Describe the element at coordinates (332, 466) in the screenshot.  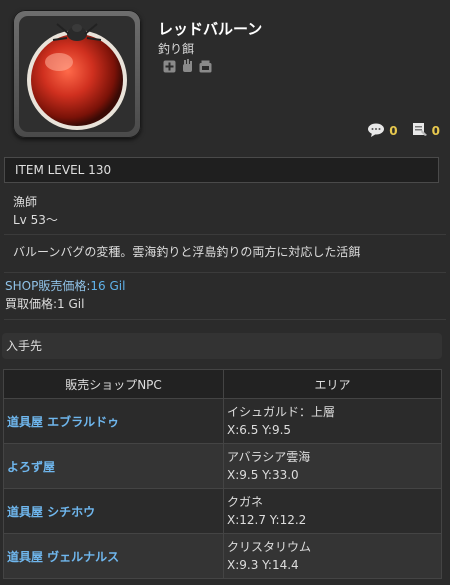
I see `area-cell: アバラシア雲海 X:9.5 Y:33.0` at that location.